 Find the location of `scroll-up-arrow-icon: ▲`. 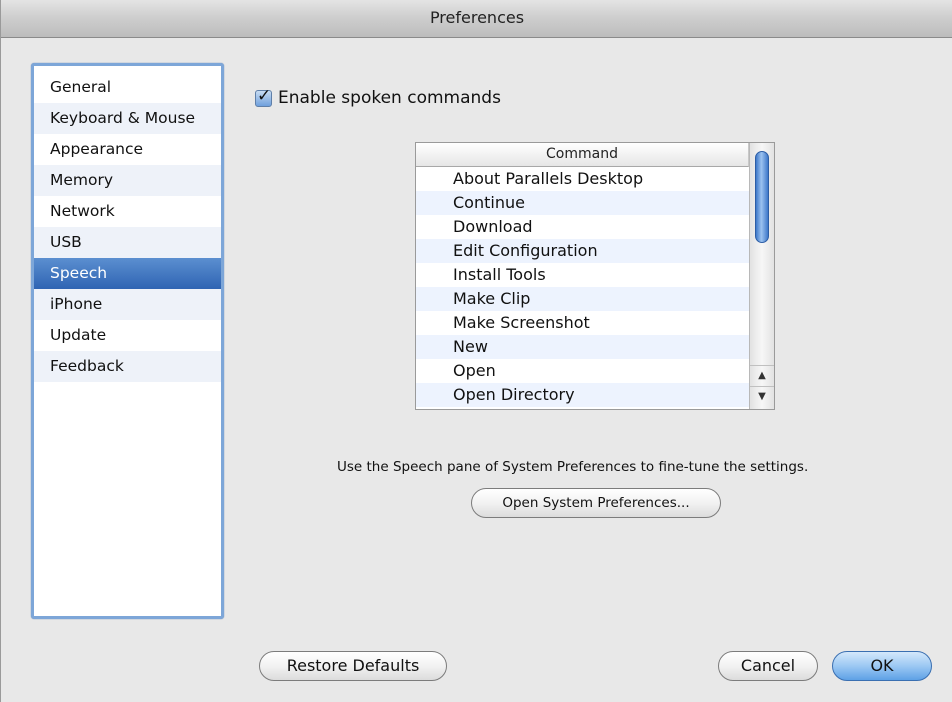

scroll-up-arrow-icon: ▲ is located at coordinates (762, 375).